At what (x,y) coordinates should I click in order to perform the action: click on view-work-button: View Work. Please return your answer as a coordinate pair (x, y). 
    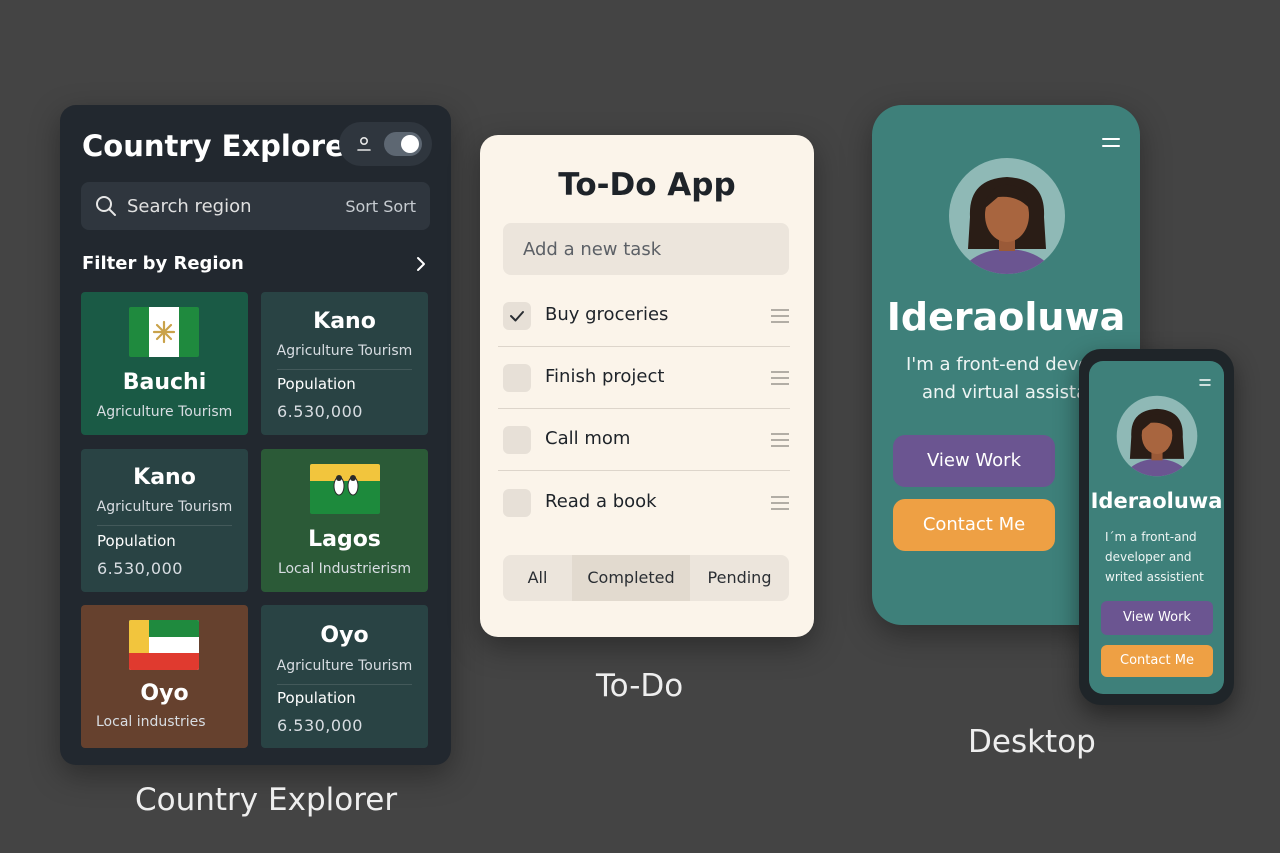
    Looking at the image, I should click on (974, 461).